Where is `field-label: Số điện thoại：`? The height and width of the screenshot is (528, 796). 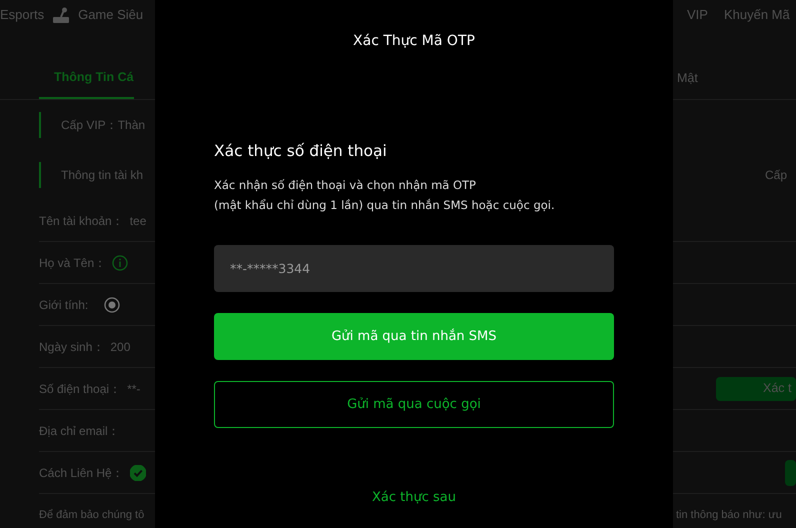
field-label: Số điện thoại： is located at coordinates (80, 389).